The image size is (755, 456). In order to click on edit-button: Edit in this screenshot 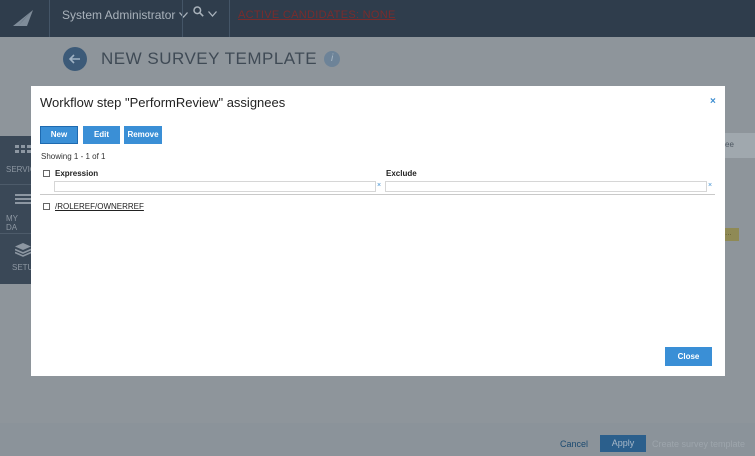, I will do `click(101, 135)`.